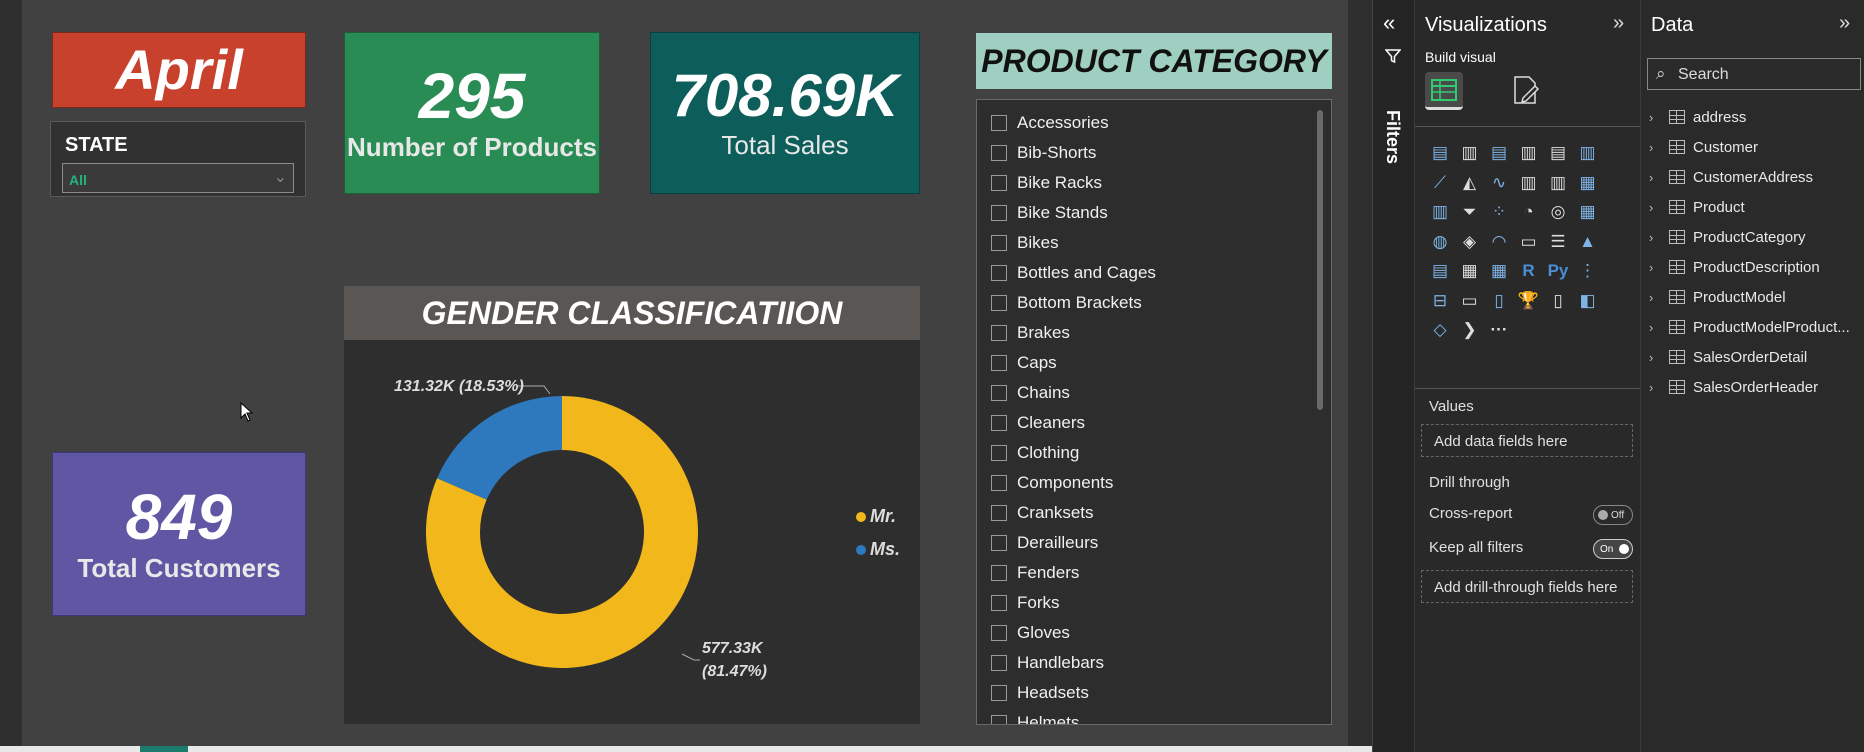 Image resolution: width=1864 pixels, height=752 pixels. Describe the element at coordinates (1588, 153) in the screenshot. I see `100-column-icon: ▥` at that location.